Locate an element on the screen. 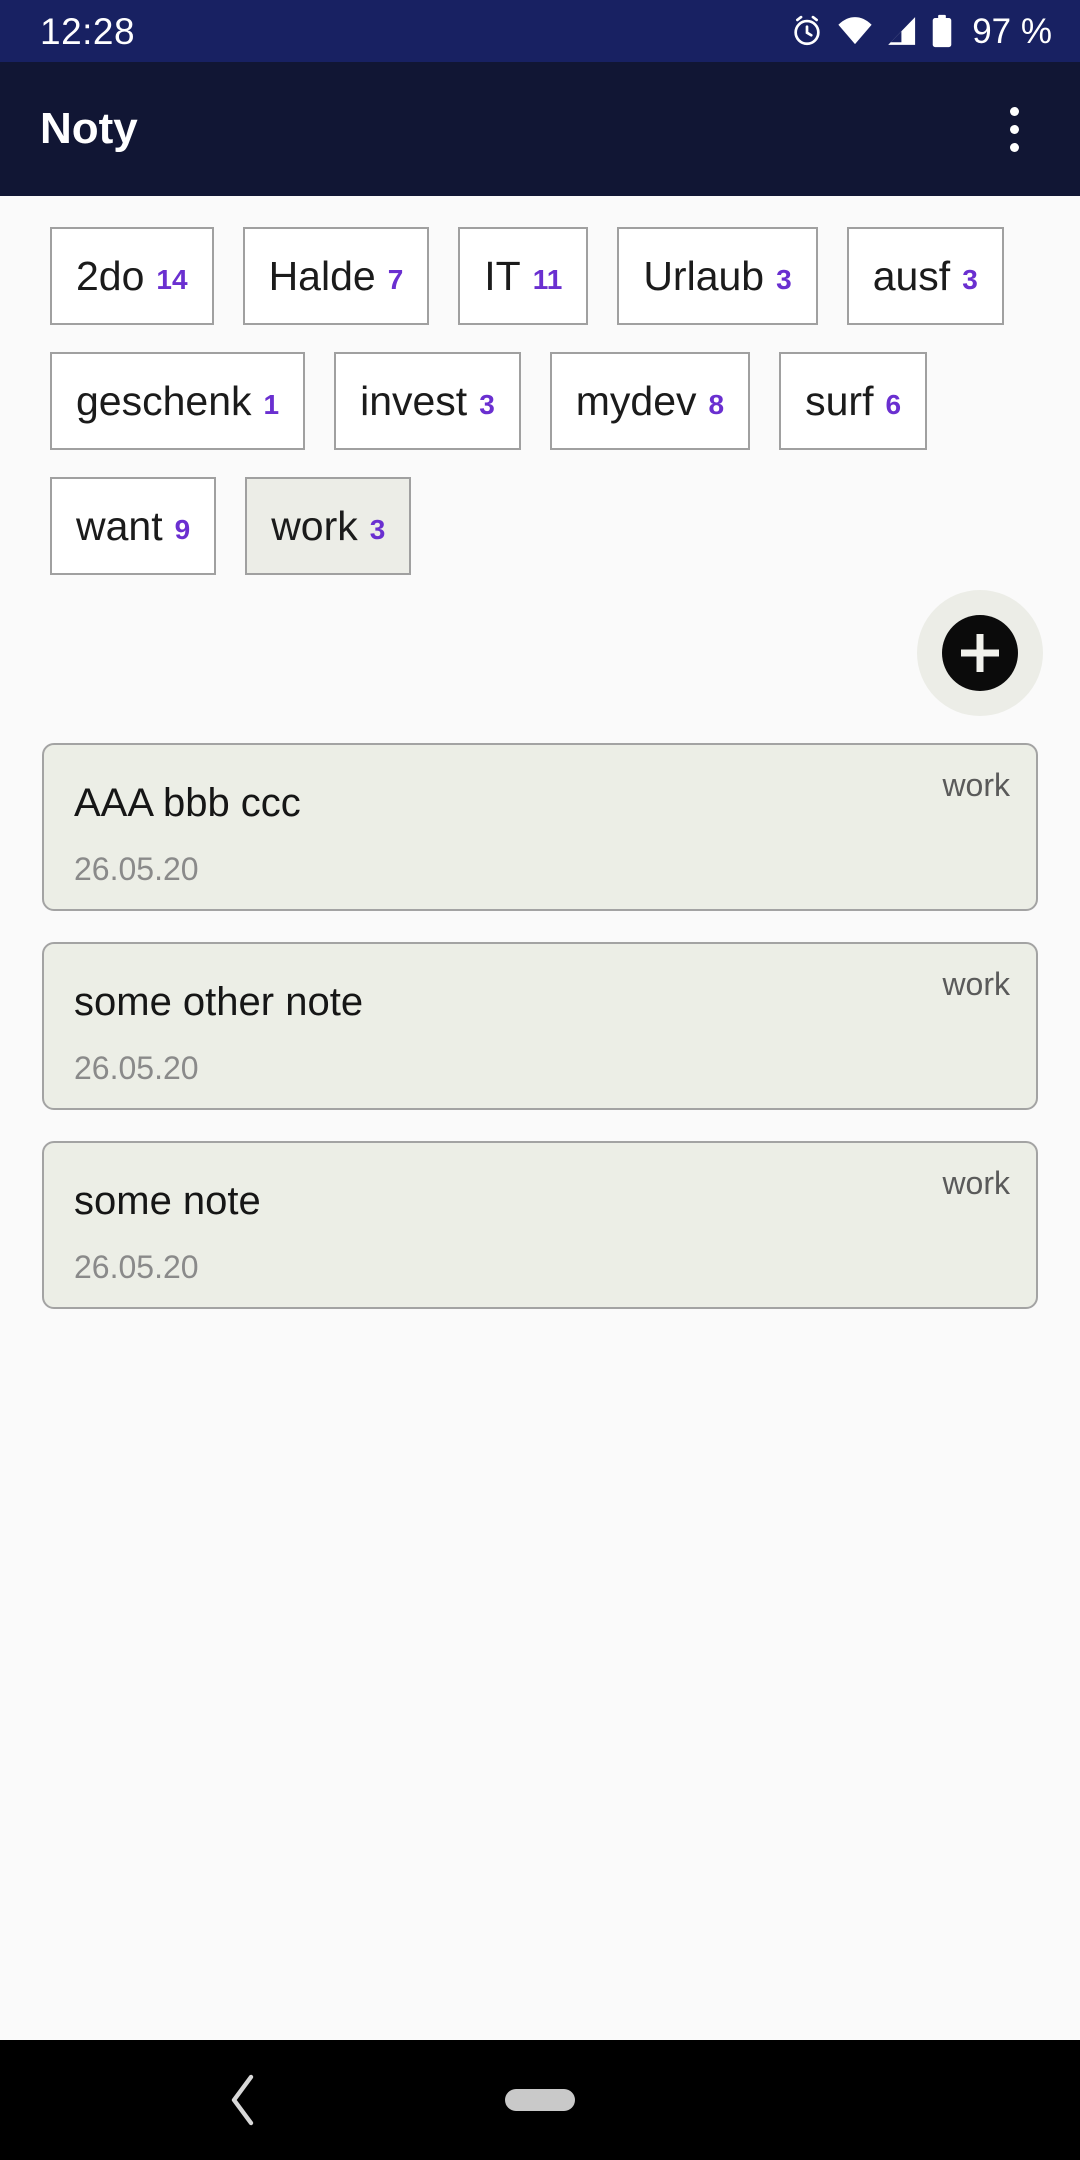 This screenshot has width=1080, height=2160. alarm-icon is located at coordinates (807, 31).